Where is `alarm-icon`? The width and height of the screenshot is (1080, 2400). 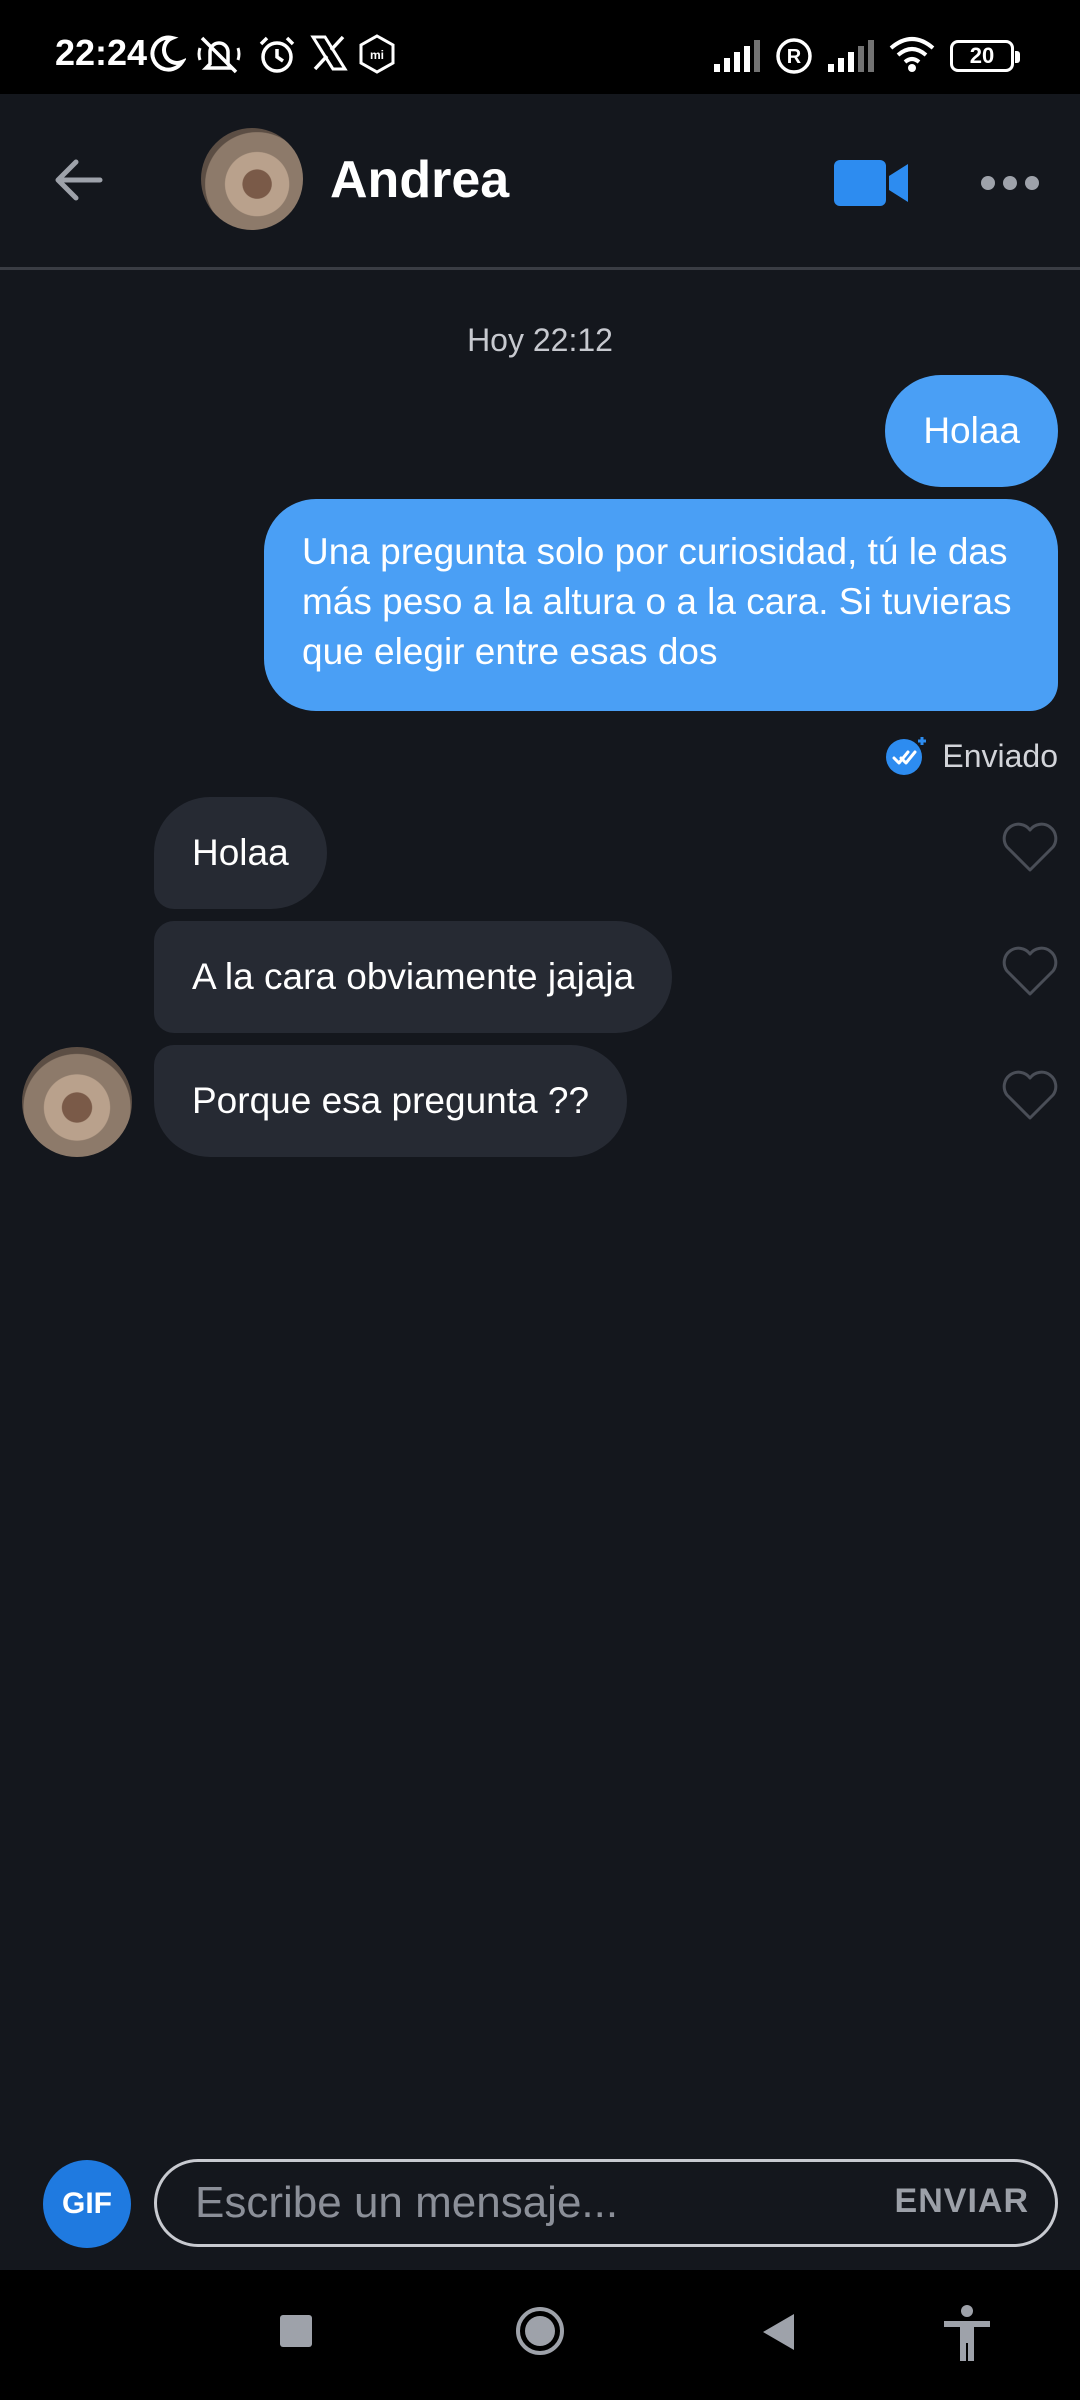 alarm-icon is located at coordinates (277, 54).